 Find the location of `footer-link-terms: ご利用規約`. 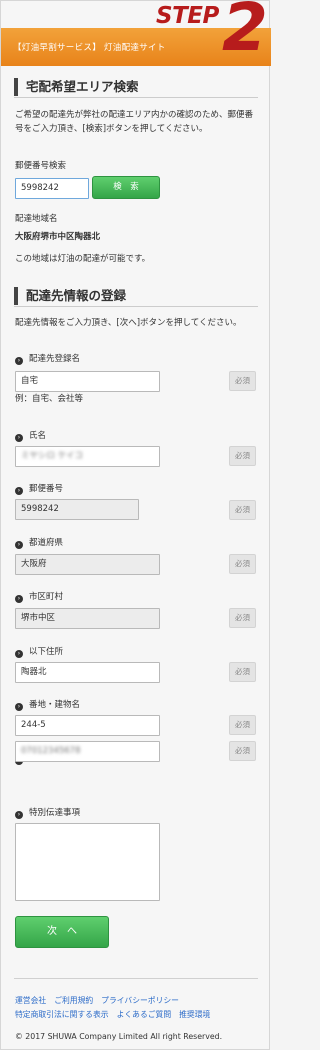

footer-link-terms: ご利用規約 is located at coordinates (73, 1000).